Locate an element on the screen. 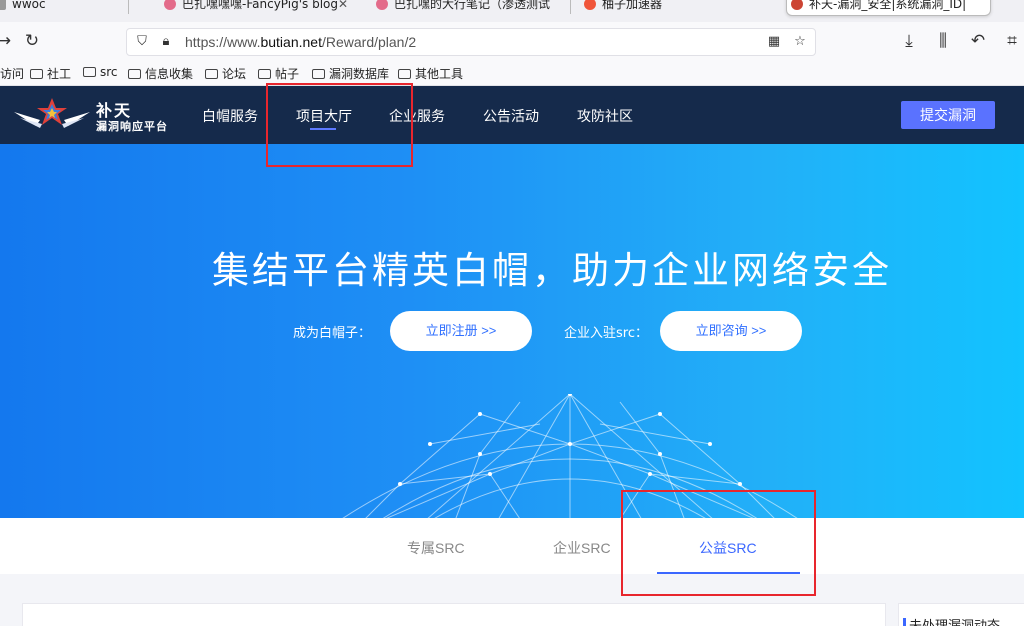 This screenshot has height=626, width=1024. star-wings-logo-icon is located at coordinates (52, 113).